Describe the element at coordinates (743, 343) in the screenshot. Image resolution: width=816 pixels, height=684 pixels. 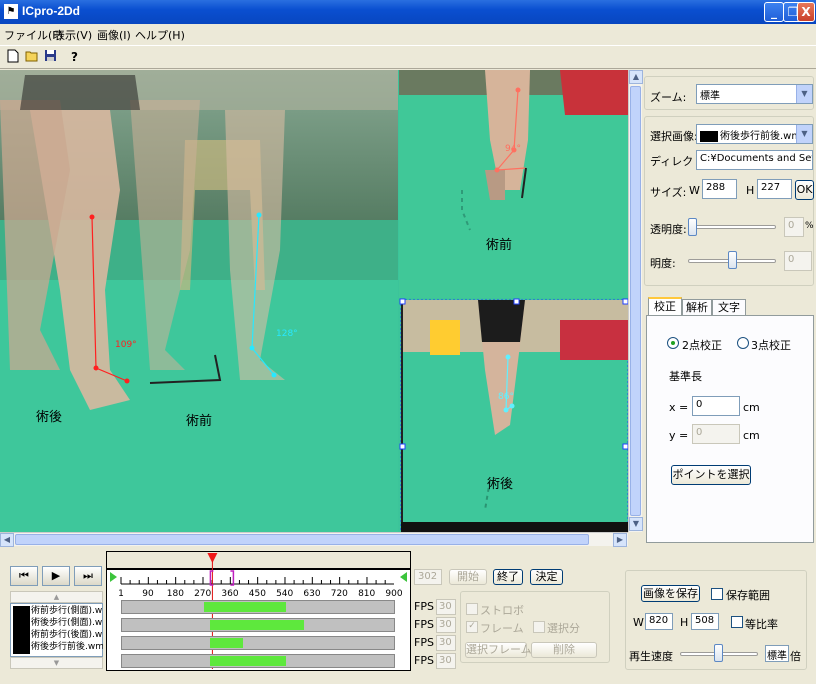
I see `calib-3pt-radio` at that location.